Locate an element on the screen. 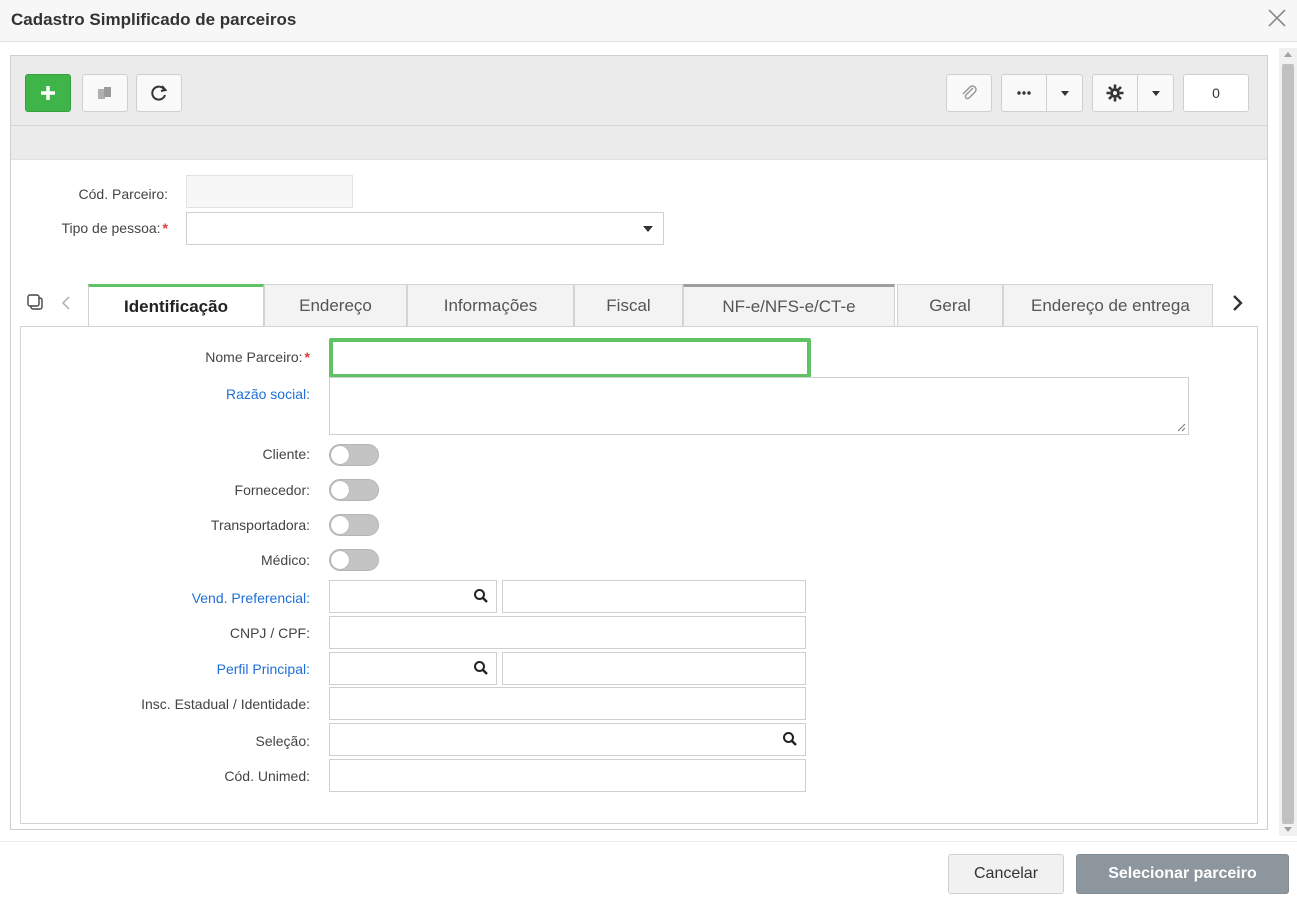  selecao-input is located at coordinates (567, 739).